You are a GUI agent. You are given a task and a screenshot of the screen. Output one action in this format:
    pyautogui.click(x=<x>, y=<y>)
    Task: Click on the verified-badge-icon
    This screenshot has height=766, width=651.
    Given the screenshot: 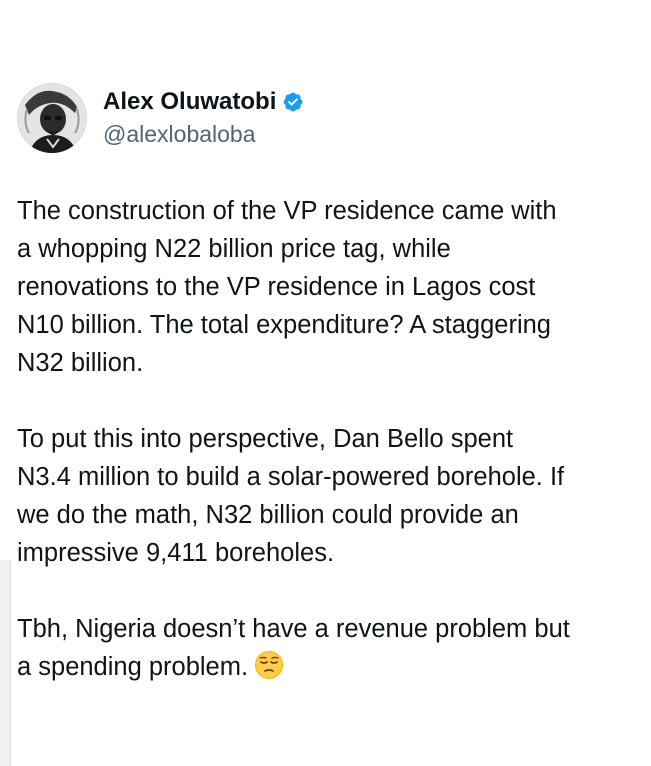 What is the action you would take?
    pyautogui.click(x=293, y=102)
    